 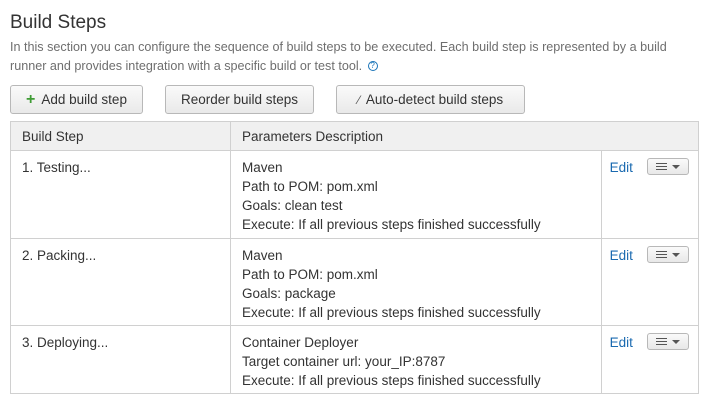 I want to click on parameter-line: Goals: package, so click(x=289, y=293).